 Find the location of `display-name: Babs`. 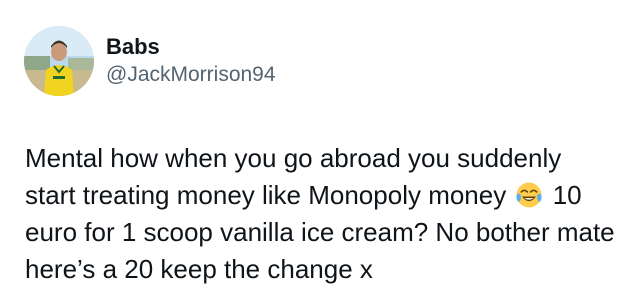

display-name: Babs is located at coordinates (191, 47).